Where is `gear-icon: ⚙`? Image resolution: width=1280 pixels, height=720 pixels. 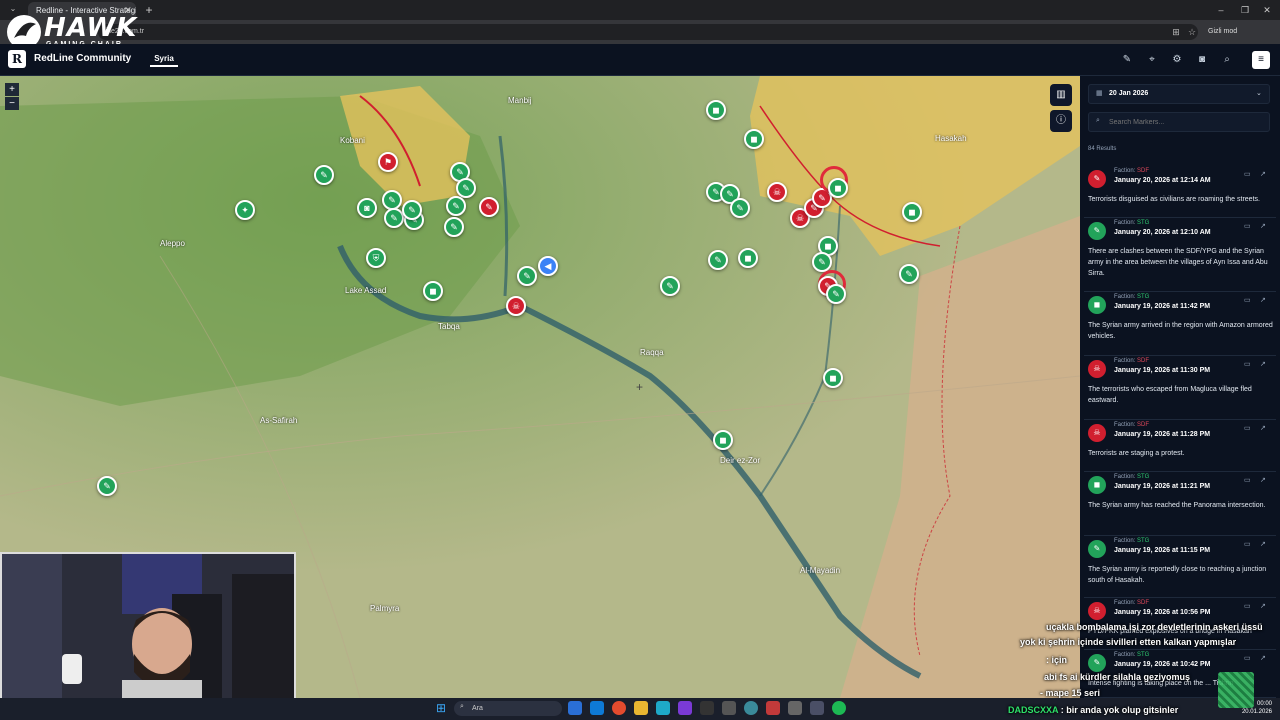
gear-icon: ⚙ is located at coordinates (1177, 60).